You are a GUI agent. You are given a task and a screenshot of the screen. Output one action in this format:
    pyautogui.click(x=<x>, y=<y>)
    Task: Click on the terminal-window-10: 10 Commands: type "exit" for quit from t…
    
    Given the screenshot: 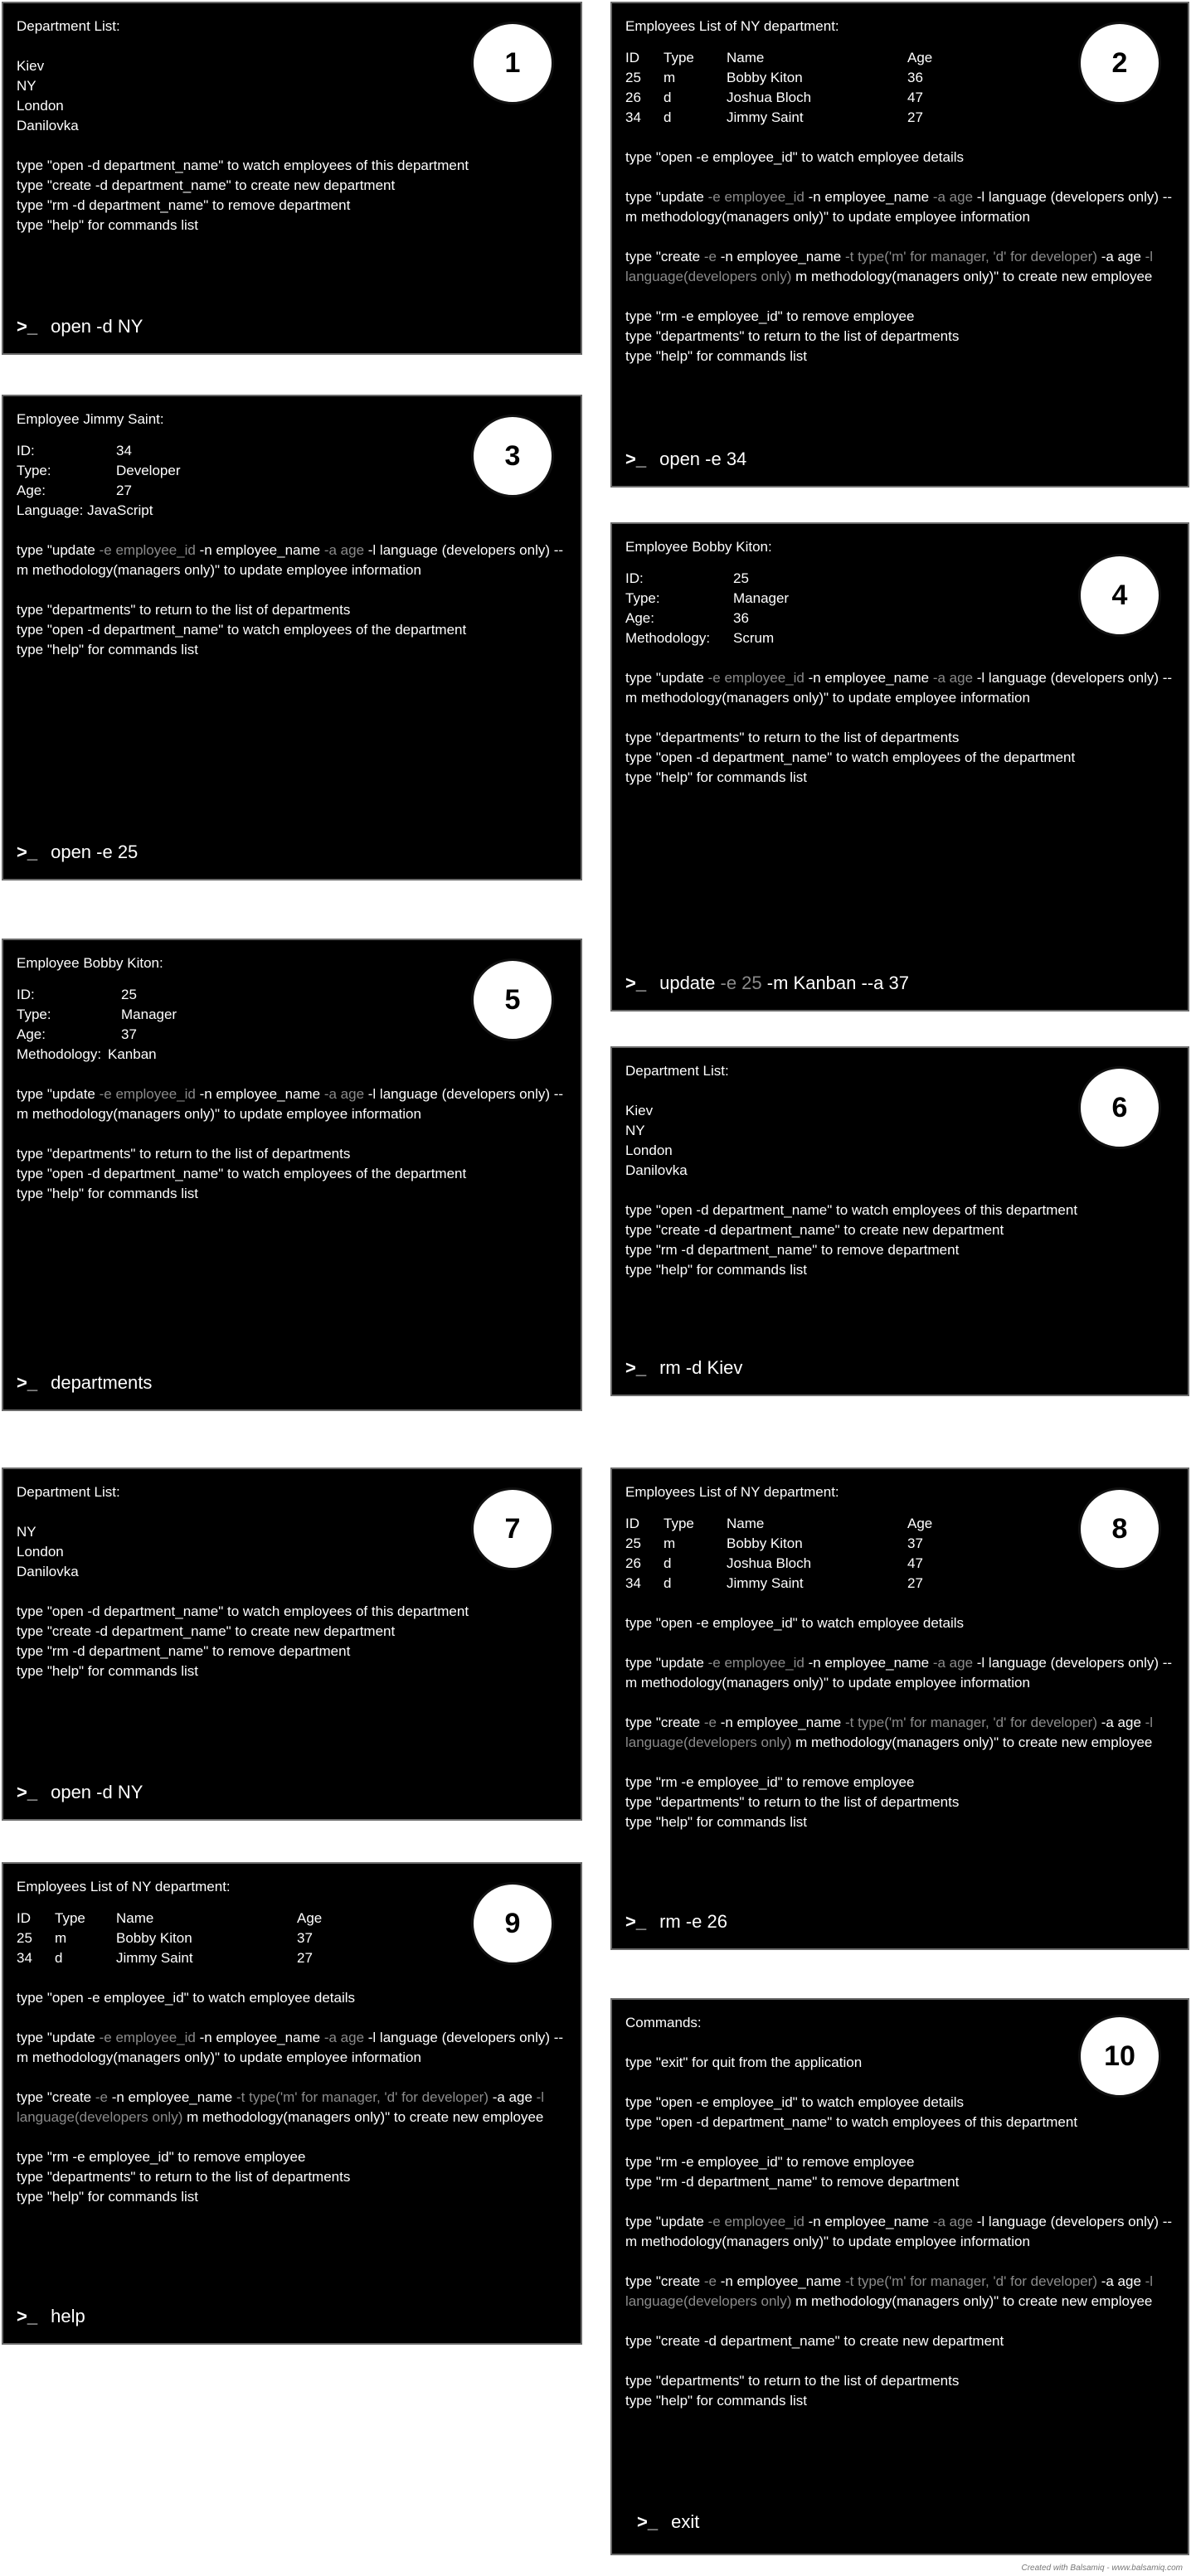 What is the action you would take?
    pyautogui.click(x=900, y=2276)
    